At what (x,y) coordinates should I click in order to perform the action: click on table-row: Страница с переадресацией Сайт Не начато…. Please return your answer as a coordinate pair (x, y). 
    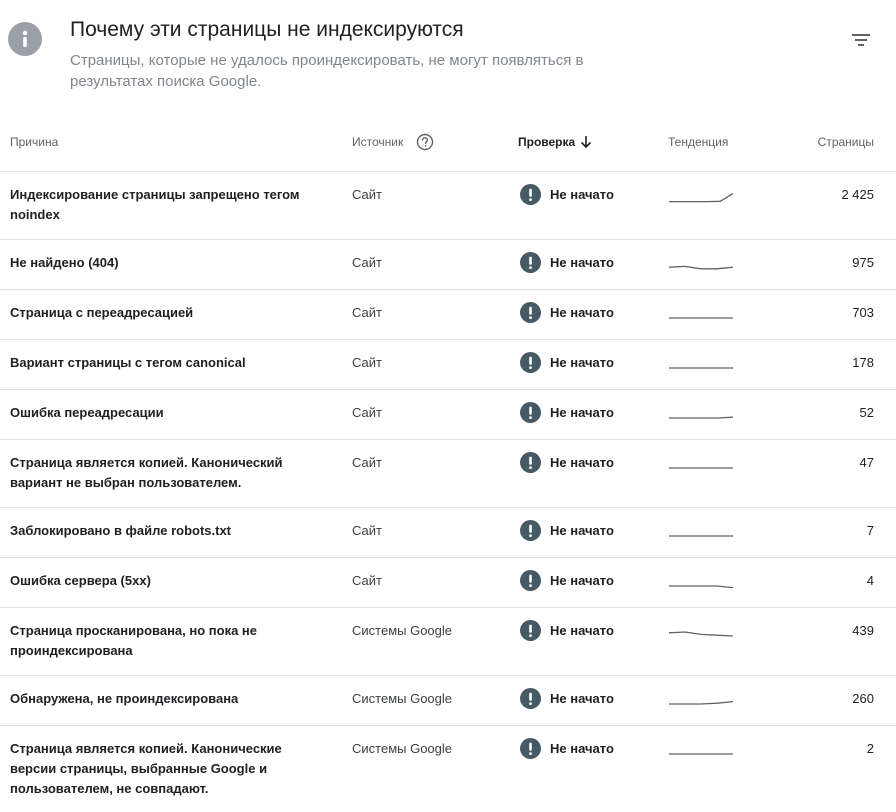
    Looking at the image, I should click on (448, 315).